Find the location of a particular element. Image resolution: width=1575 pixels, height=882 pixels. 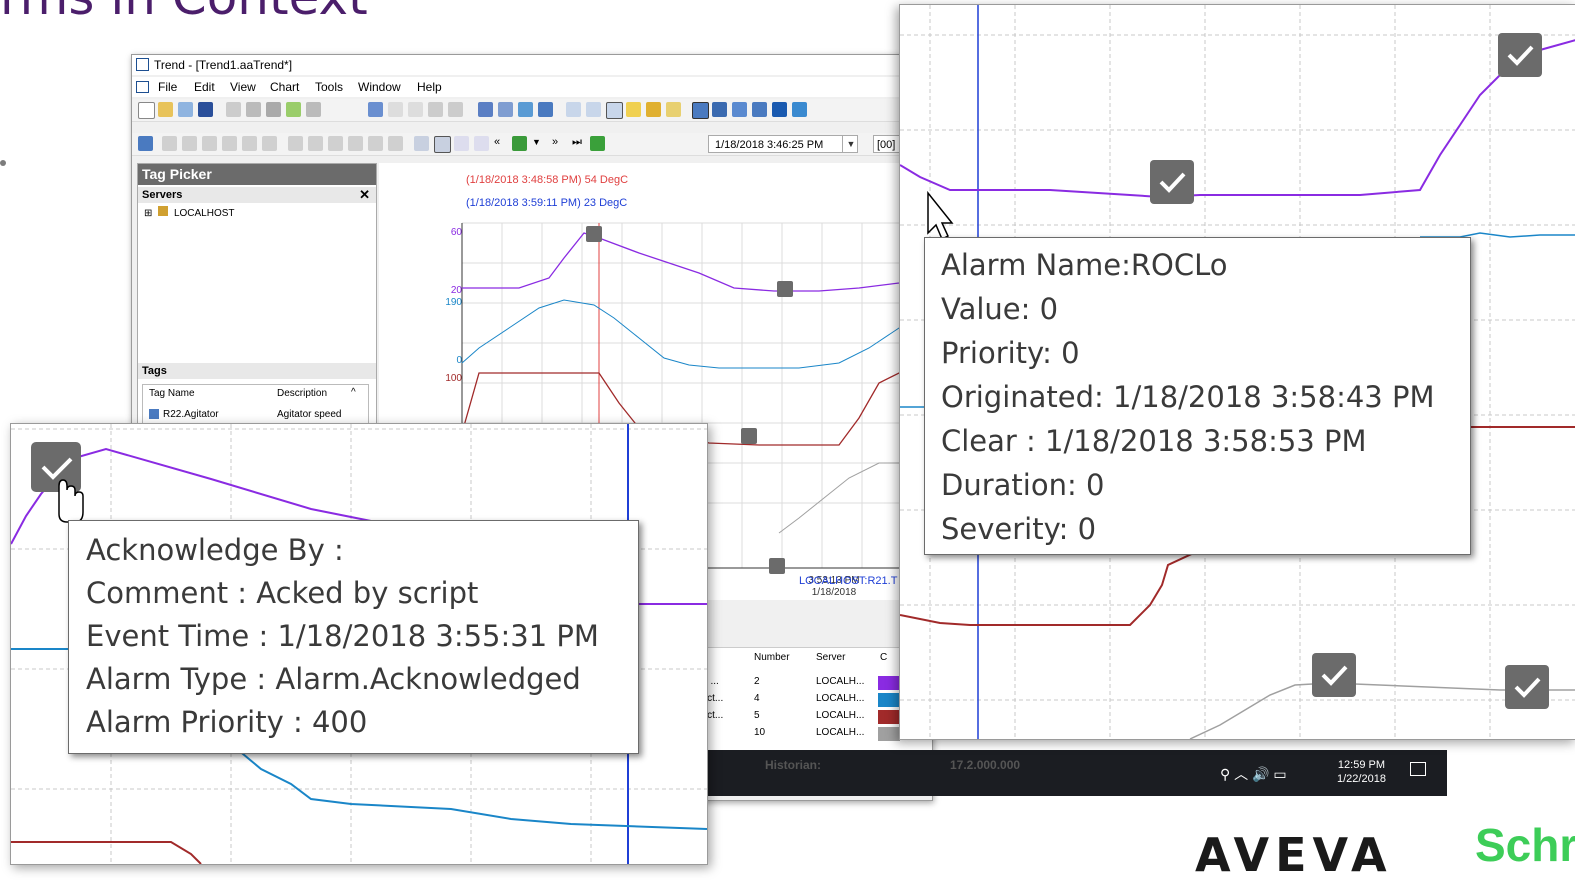

zoom-select-icon is located at coordinates (442, 144).